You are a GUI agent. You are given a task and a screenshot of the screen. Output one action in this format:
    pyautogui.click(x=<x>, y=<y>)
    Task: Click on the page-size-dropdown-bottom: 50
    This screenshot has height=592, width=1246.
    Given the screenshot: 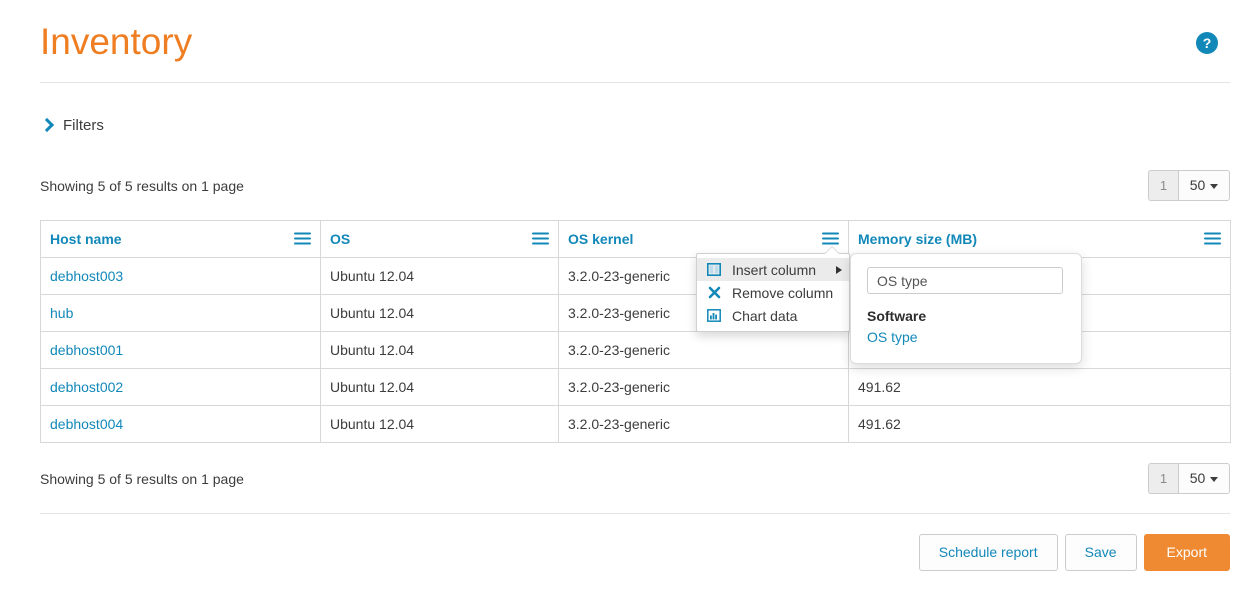 What is the action you would take?
    pyautogui.click(x=1204, y=478)
    